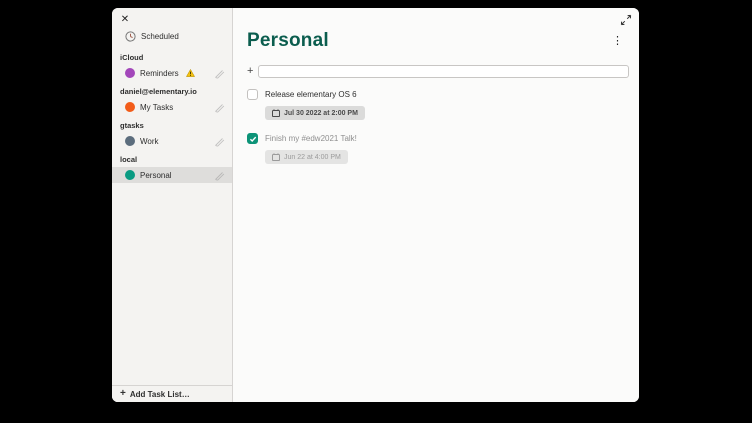 This screenshot has width=752, height=423. What do you see at coordinates (311, 138) in the screenshot?
I see `task-label: Finish my #edw2021 Talk!` at bounding box center [311, 138].